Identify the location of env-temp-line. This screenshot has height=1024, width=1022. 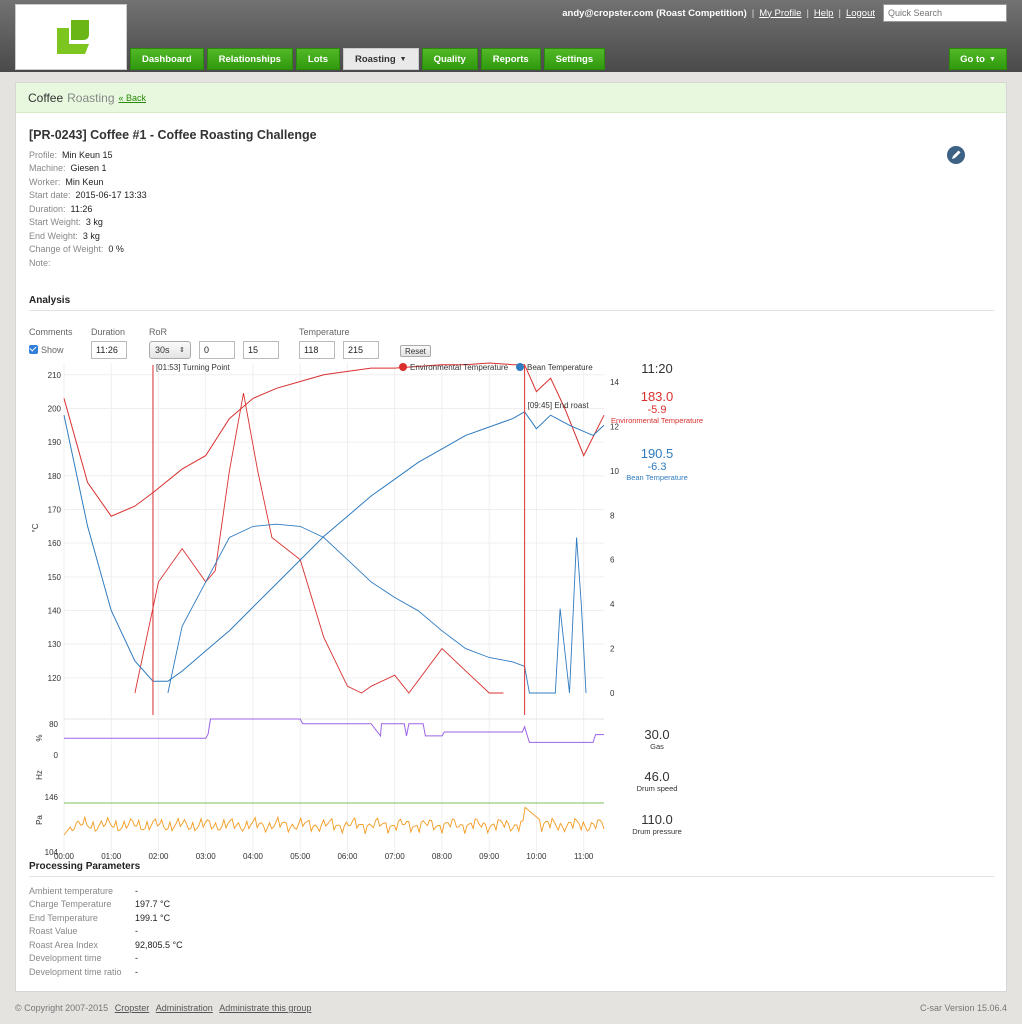
(334, 439).